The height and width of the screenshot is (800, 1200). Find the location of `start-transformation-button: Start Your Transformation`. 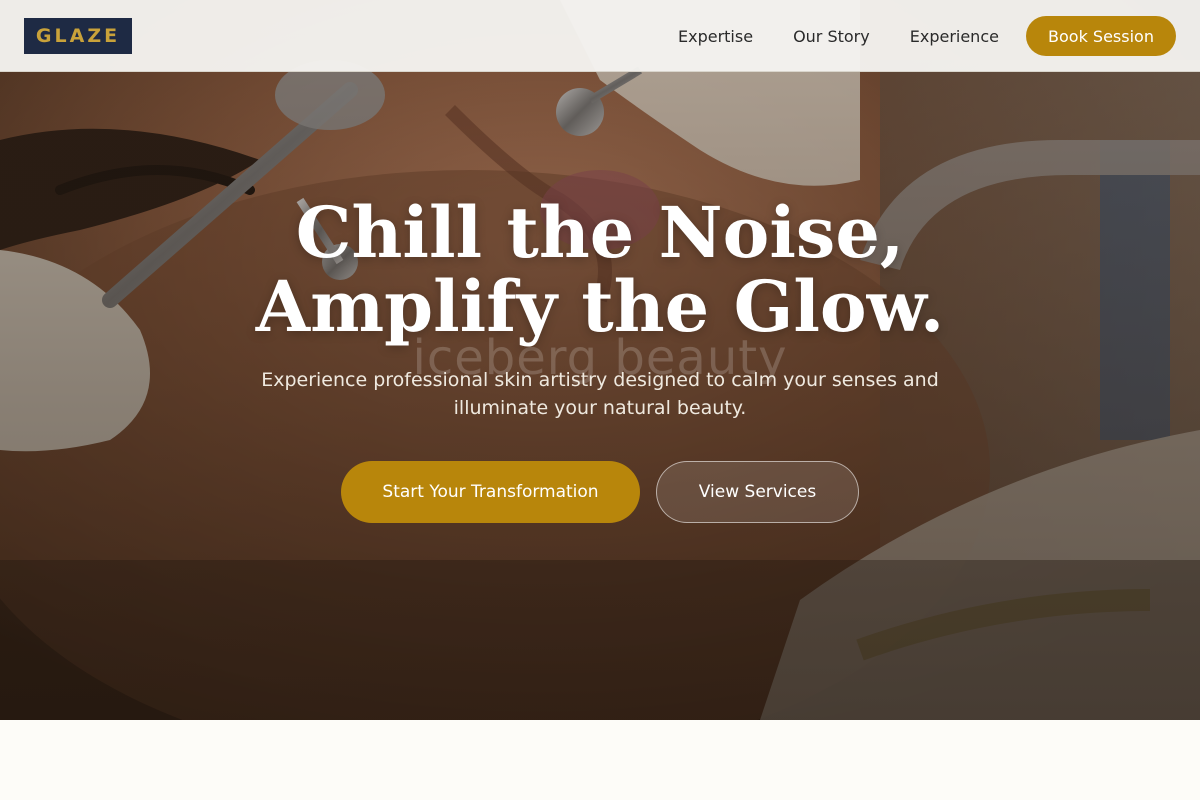

start-transformation-button: Start Your Transformation is located at coordinates (490, 492).